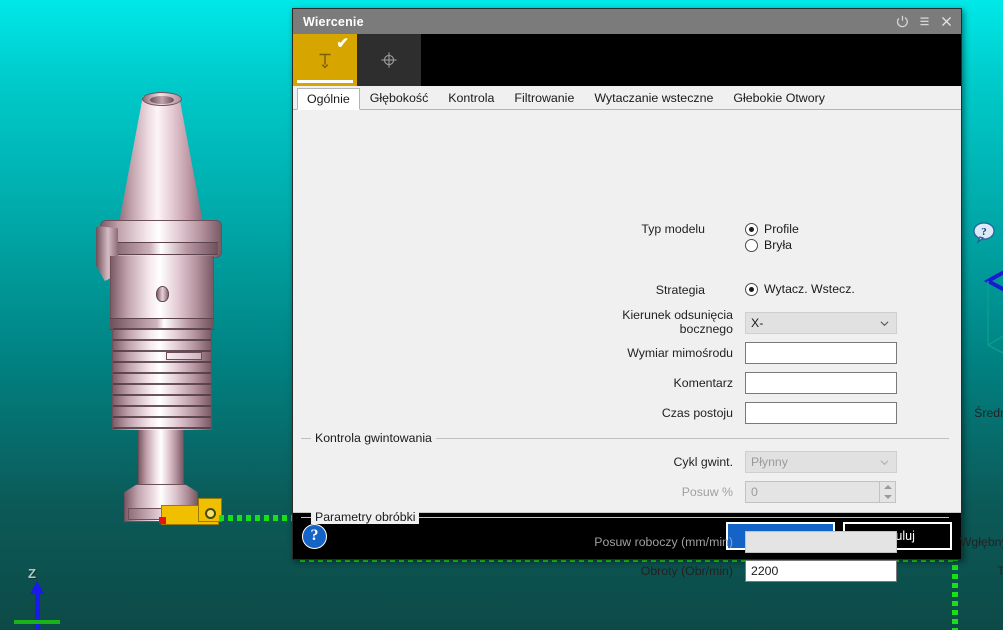 The image size is (1003, 630). I want to click on model-type-option-bryla: Bryła, so click(768, 245).